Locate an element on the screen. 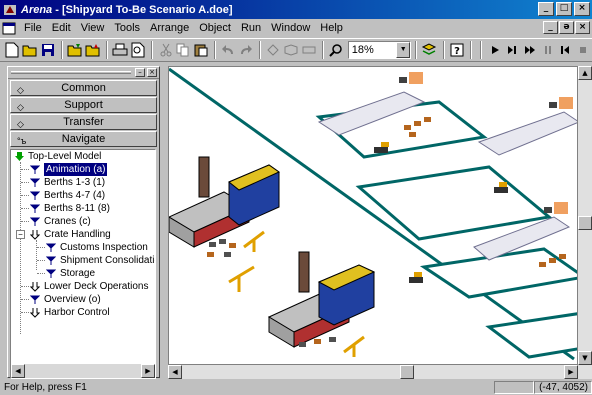  tree-item-lower-deck-operations: Lower Deck Operations is located at coordinates (89, 286).